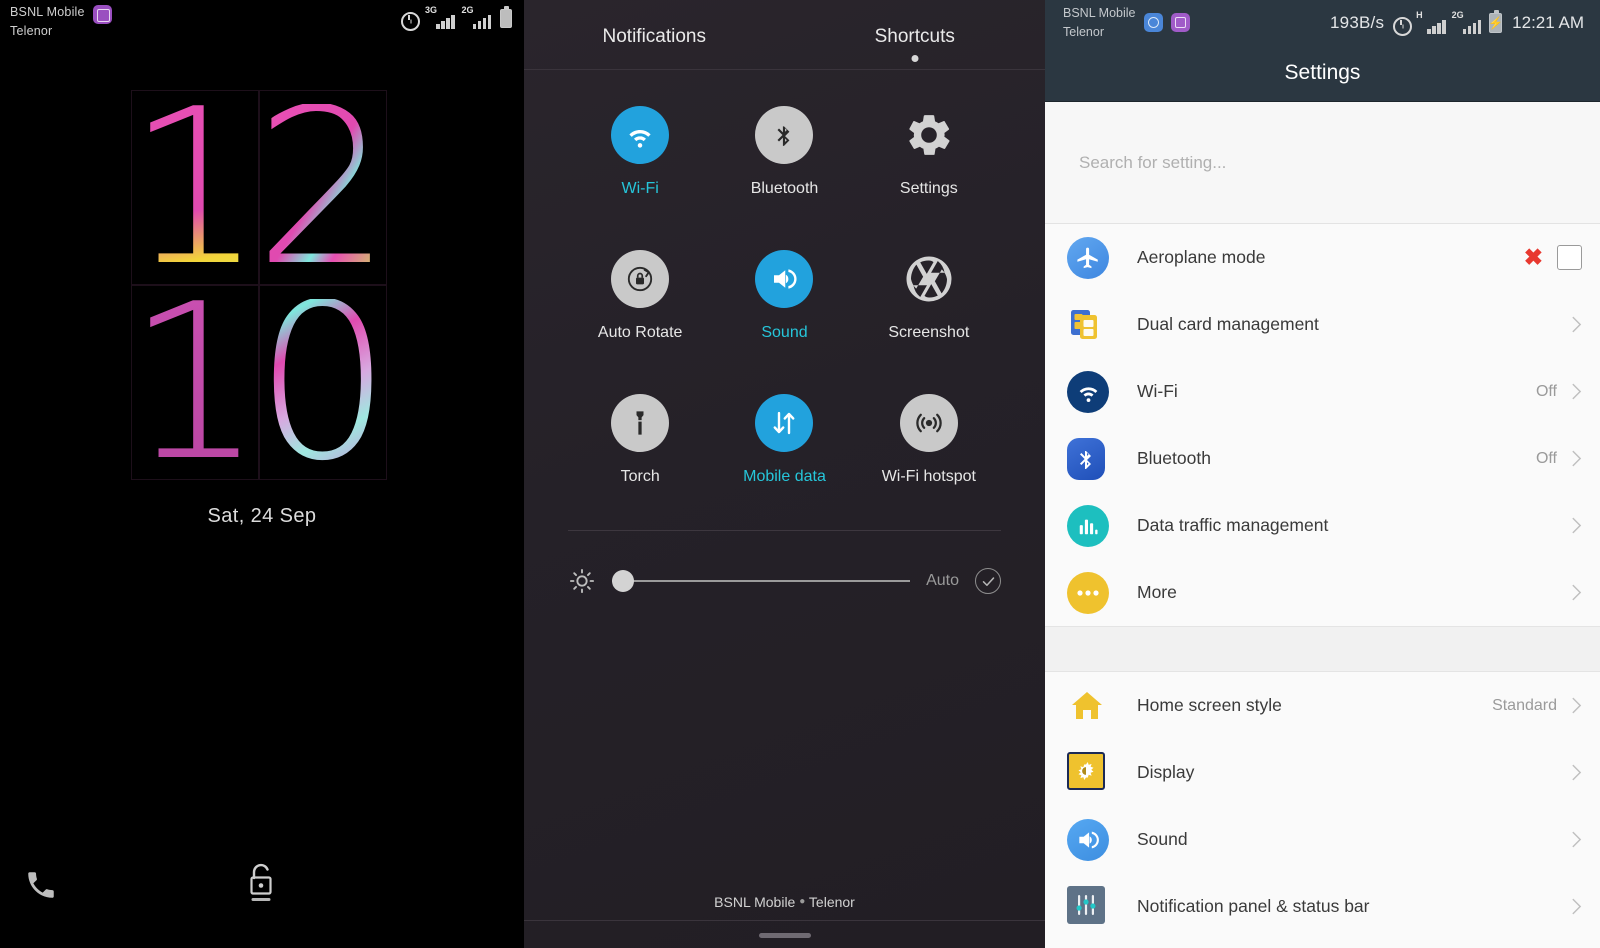  What do you see at coordinates (640, 476) in the screenshot?
I see `tile-torch-label: Torch` at bounding box center [640, 476].